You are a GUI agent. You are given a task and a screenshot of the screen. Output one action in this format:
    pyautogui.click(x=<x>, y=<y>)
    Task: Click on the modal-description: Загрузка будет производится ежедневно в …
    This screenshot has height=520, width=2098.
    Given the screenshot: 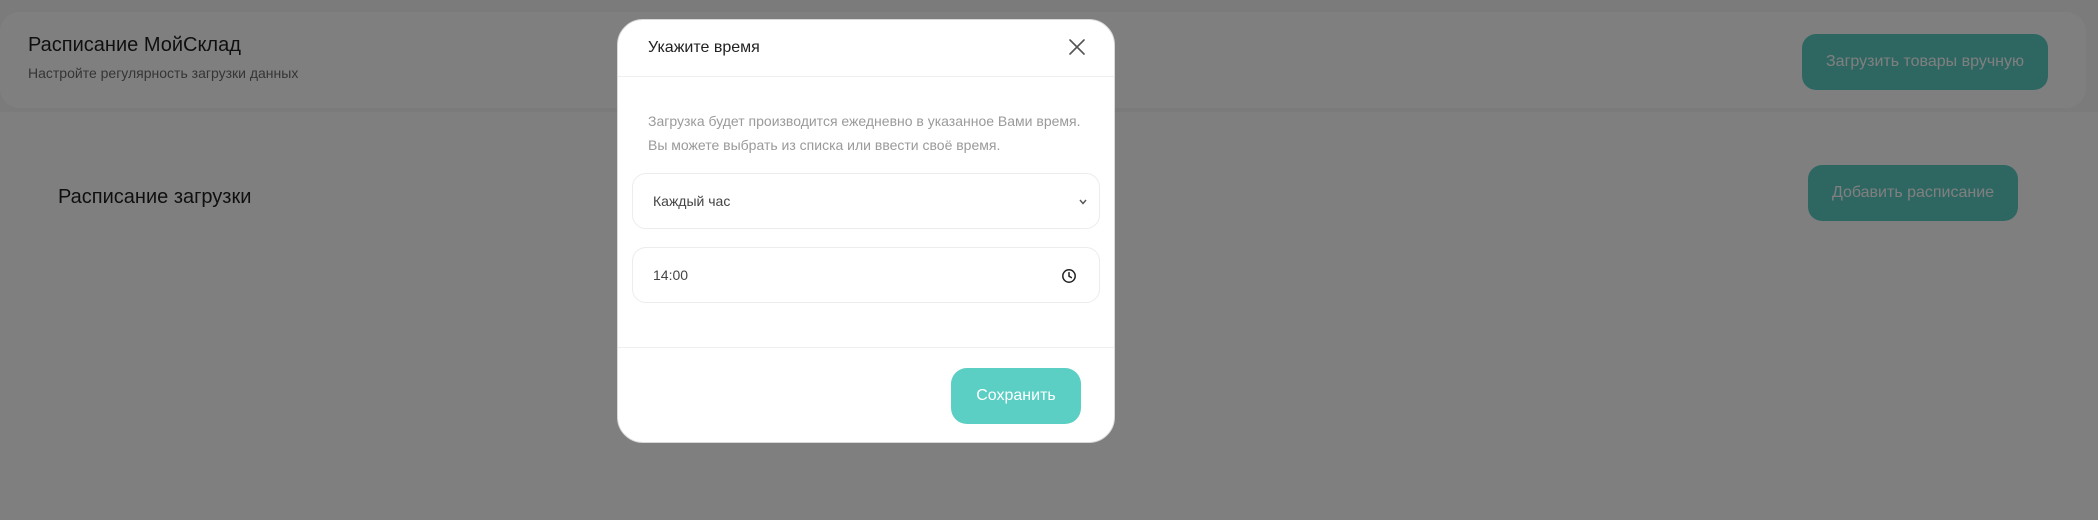 What is the action you would take?
    pyautogui.click(x=868, y=133)
    